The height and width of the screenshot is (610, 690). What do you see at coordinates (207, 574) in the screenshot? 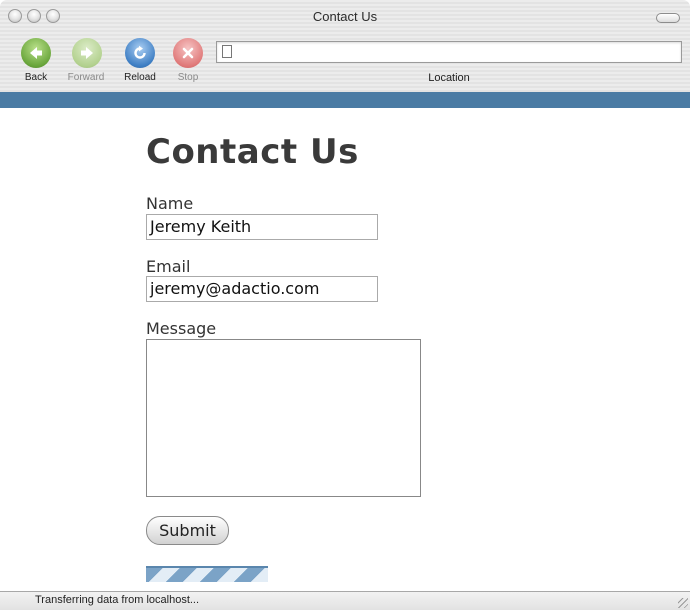
I see `loading-progress-bar` at bounding box center [207, 574].